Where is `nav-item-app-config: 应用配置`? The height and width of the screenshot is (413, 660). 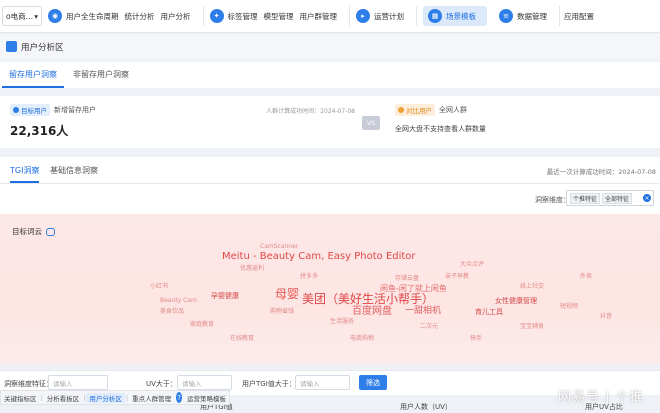 nav-item-app-config: 应用配置 is located at coordinates (579, 16).